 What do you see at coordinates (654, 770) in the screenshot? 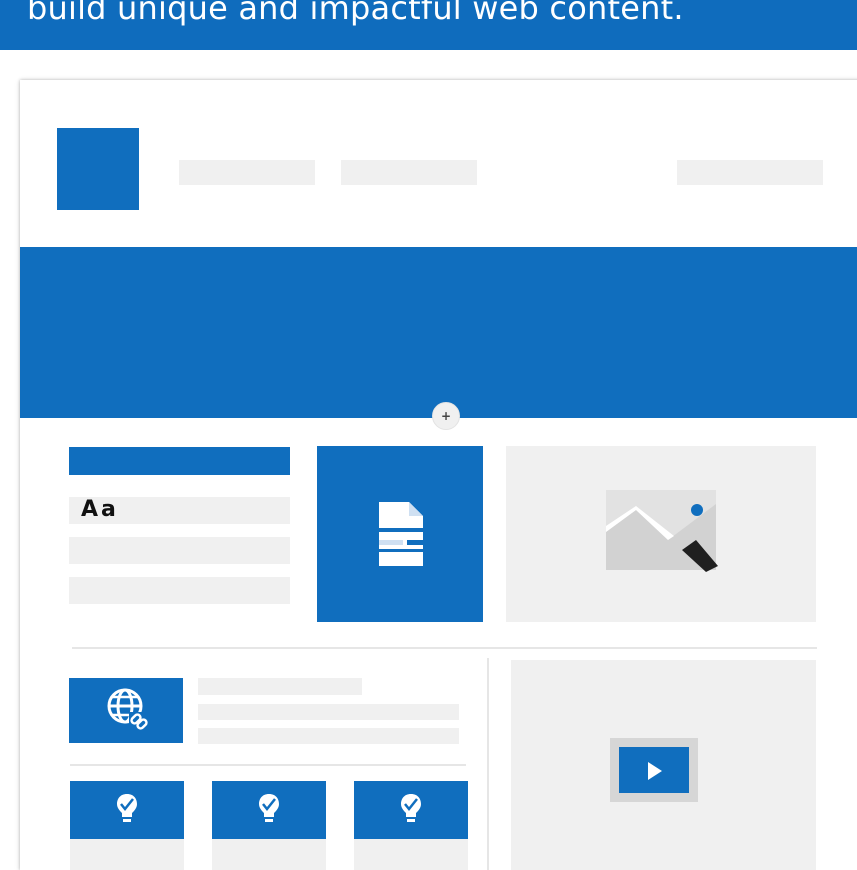
I see `video-play-icon` at bounding box center [654, 770].